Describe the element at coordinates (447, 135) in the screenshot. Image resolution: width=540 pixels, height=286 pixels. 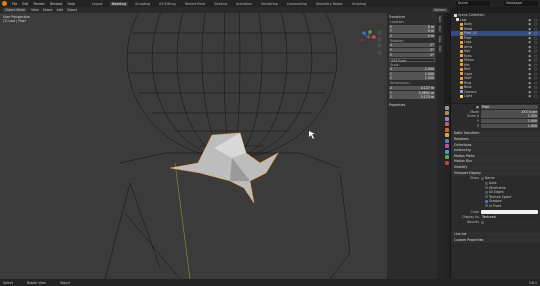
I see `object-tab-icon` at that location.